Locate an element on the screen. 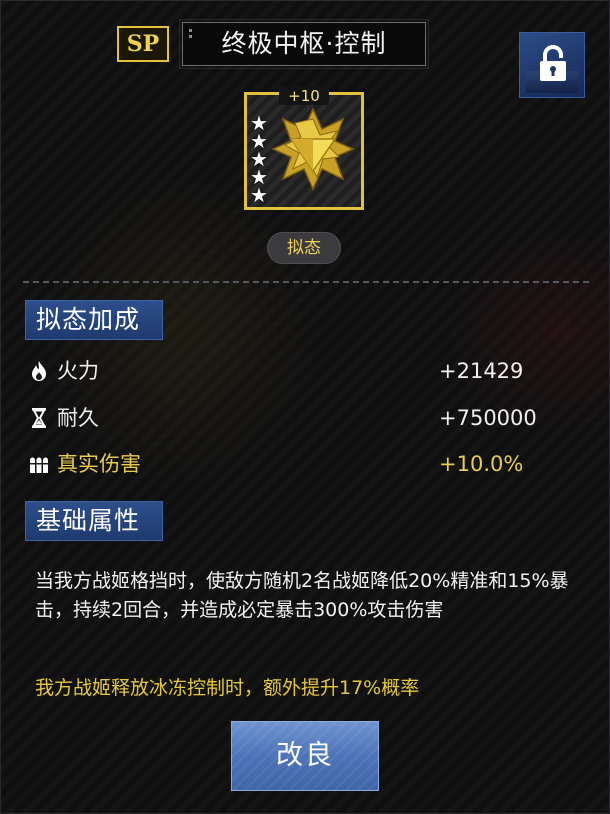 This screenshot has width=610, height=814. stat-value: +10.0% is located at coordinates (481, 464).